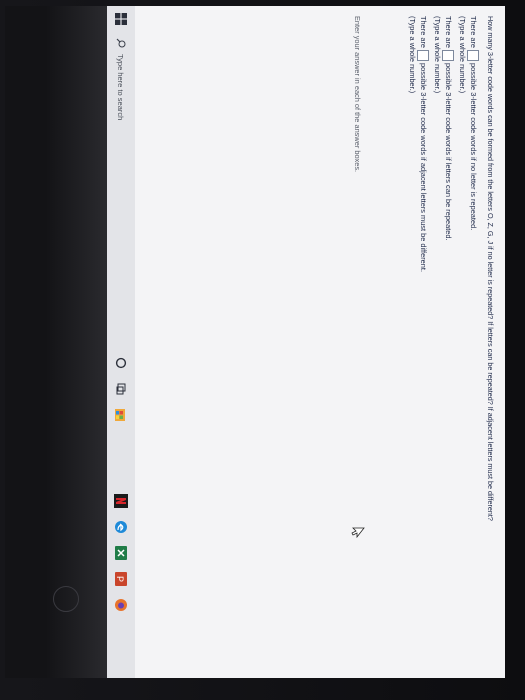  Describe the element at coordinates (423, 56) in the screenshot. I see `answer-3-input` at that location.